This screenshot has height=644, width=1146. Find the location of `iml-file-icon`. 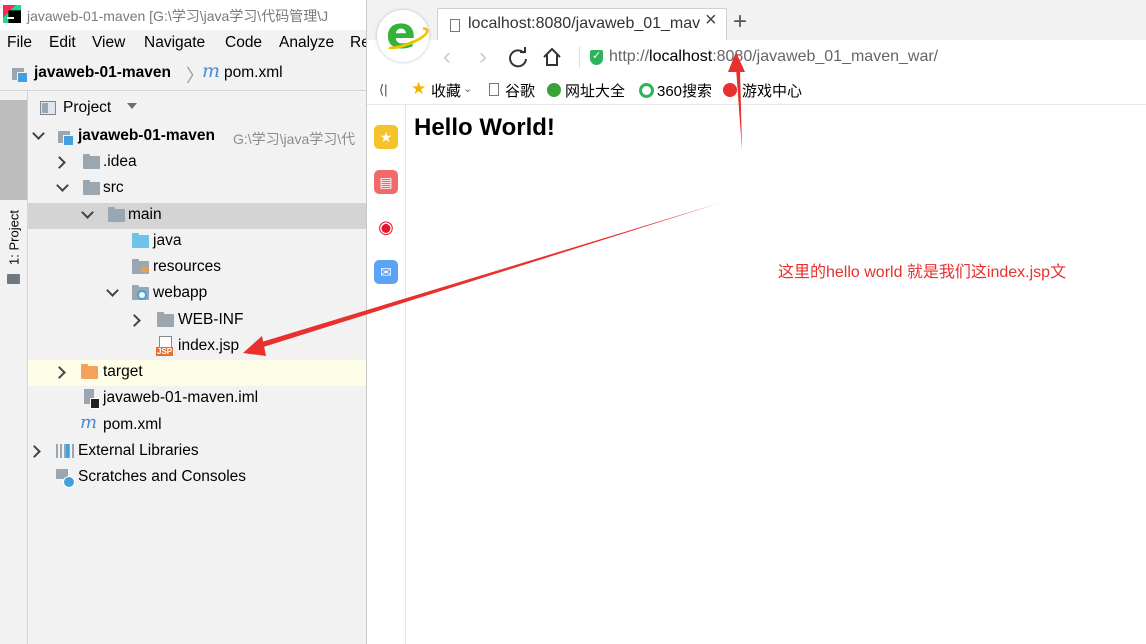

iml-file-icon is located at coordinates (92, 399).